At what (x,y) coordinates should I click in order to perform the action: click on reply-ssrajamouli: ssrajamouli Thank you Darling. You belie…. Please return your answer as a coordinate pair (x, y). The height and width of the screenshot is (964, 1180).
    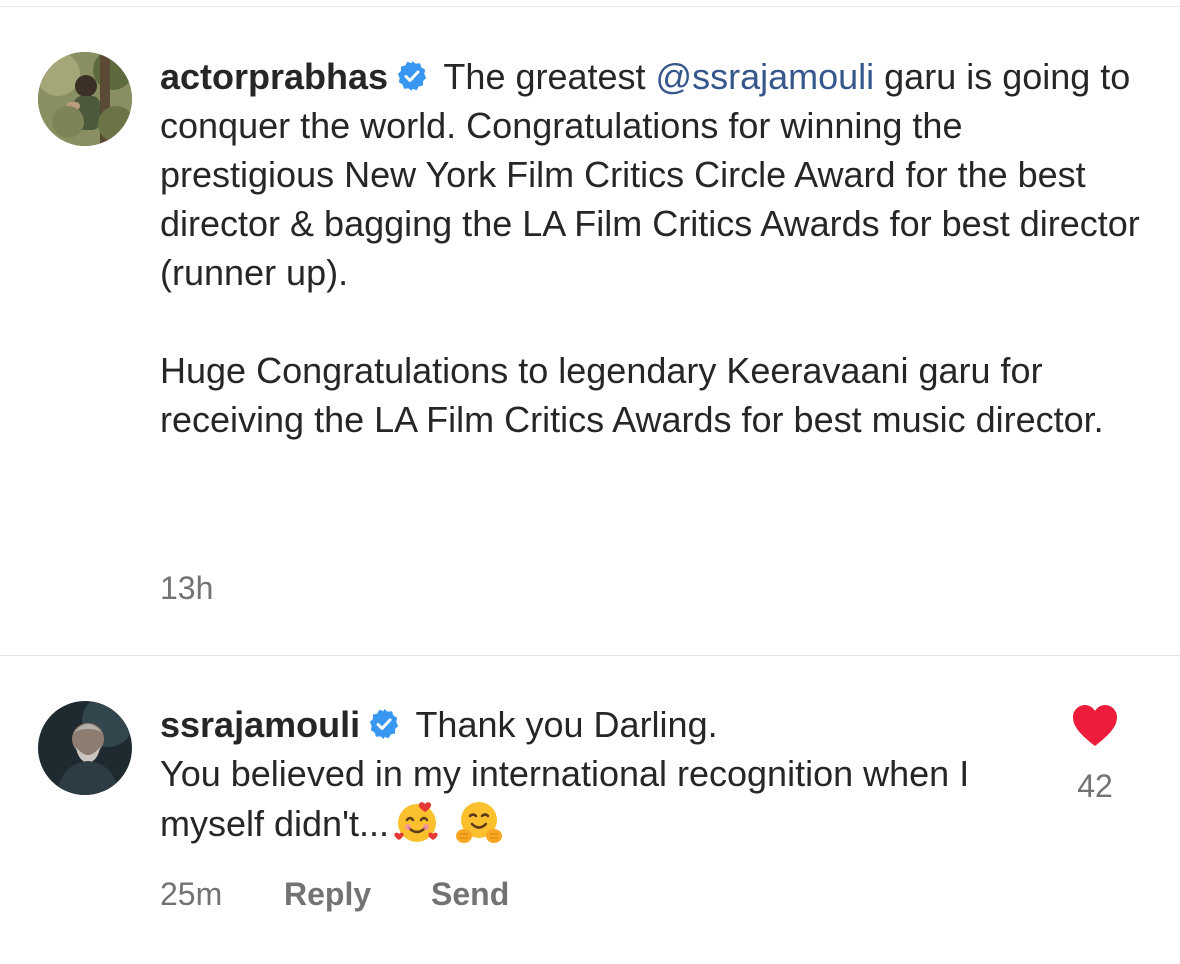
    Looking at the image, I should click on (600, 774).